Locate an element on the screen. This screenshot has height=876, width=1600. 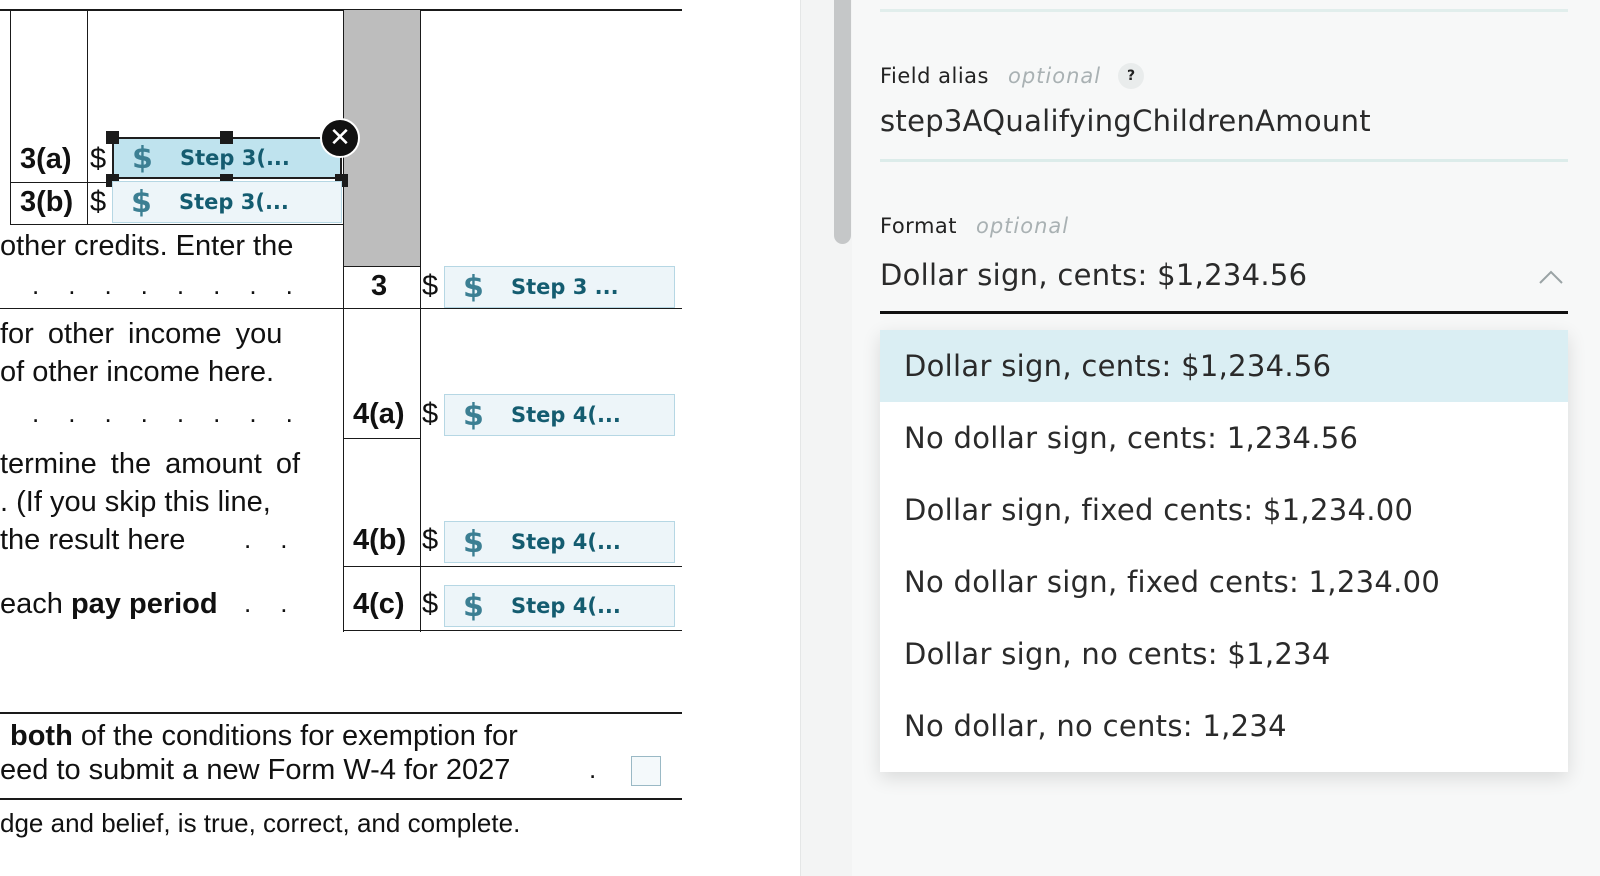
line-text-bold: pay period is located at coordinates (144, 604).